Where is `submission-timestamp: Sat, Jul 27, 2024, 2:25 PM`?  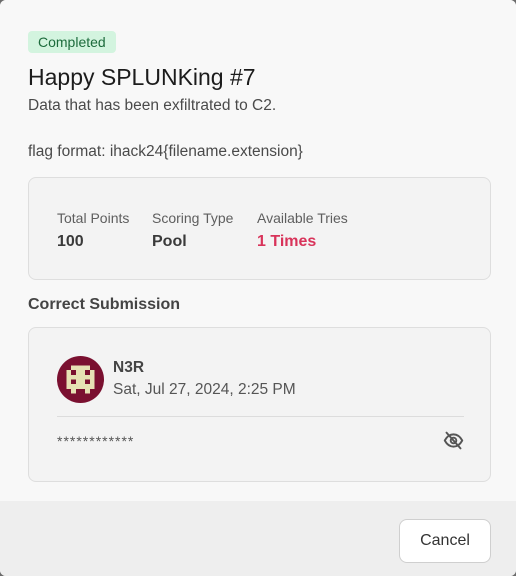
submission-timestamp: Sat, Jul 27, 2024, 2:25 PM is located at coordinates (204, 389).